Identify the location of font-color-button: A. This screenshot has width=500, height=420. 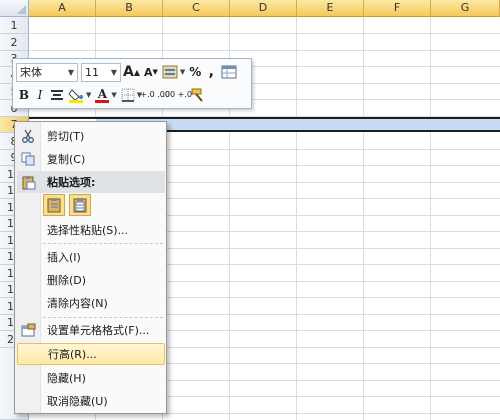
(102, 95).